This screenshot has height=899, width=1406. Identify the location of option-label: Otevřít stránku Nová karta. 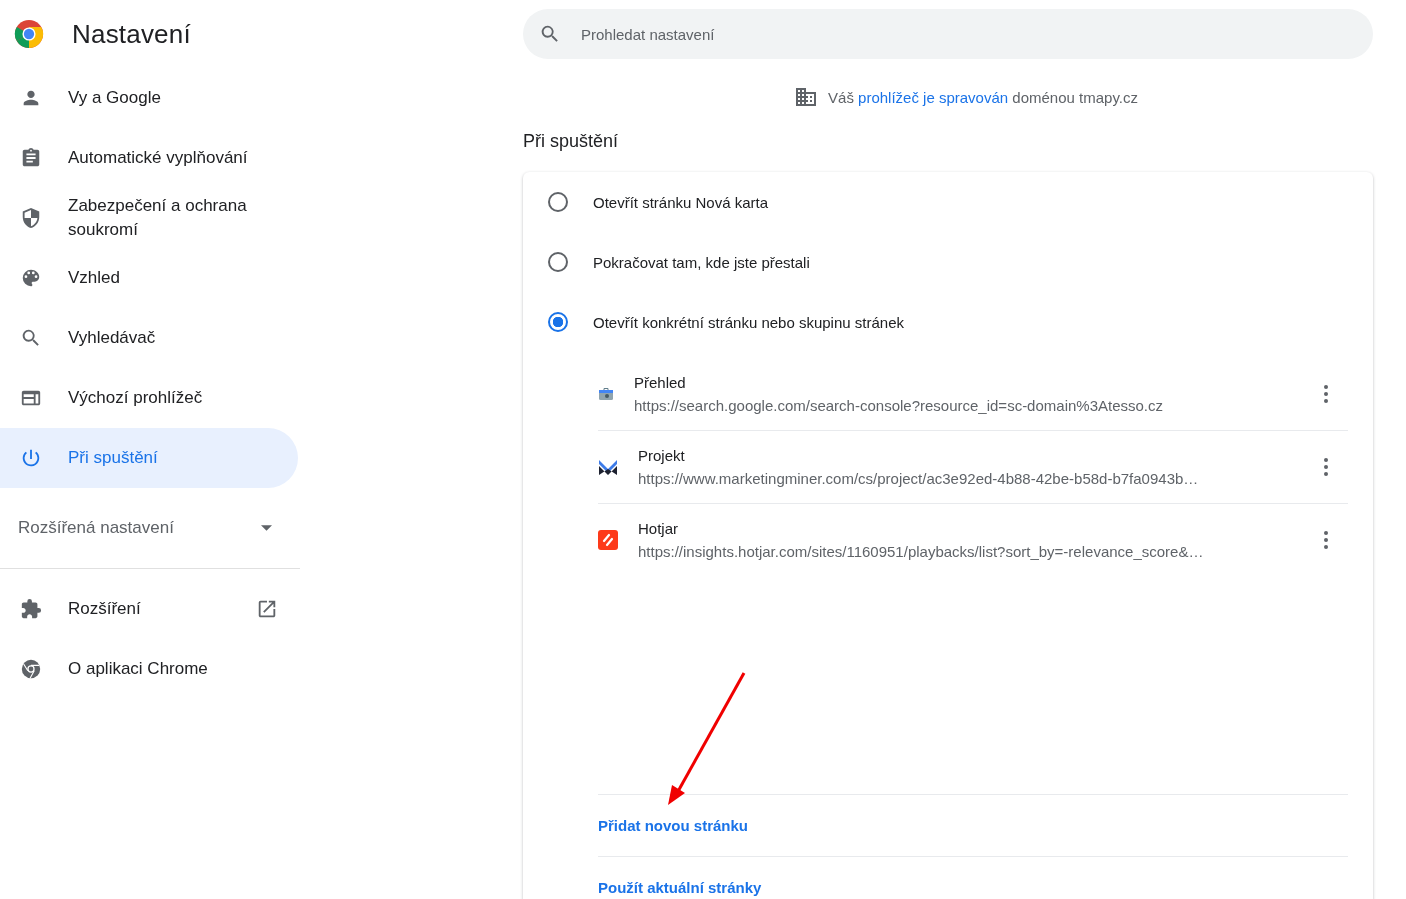
(681, 202).